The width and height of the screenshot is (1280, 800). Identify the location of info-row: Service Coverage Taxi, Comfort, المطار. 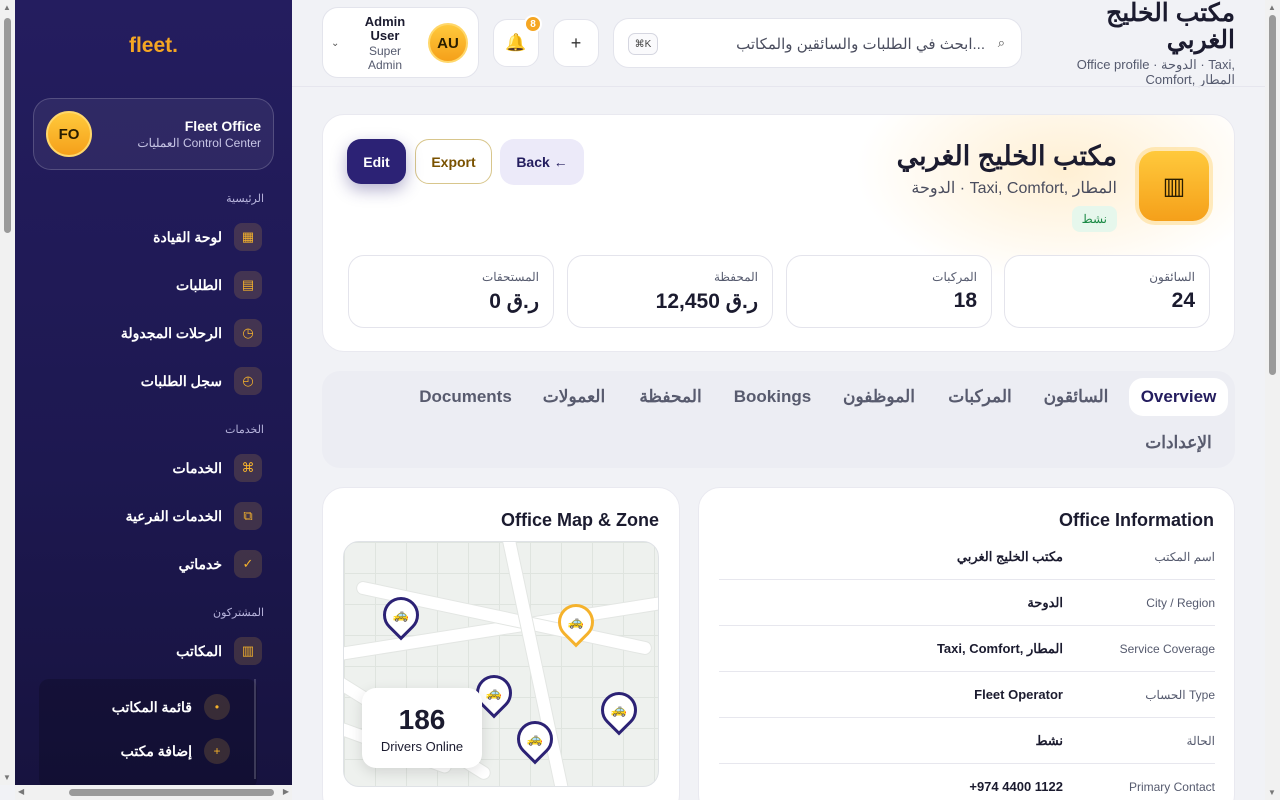
(967, 649).